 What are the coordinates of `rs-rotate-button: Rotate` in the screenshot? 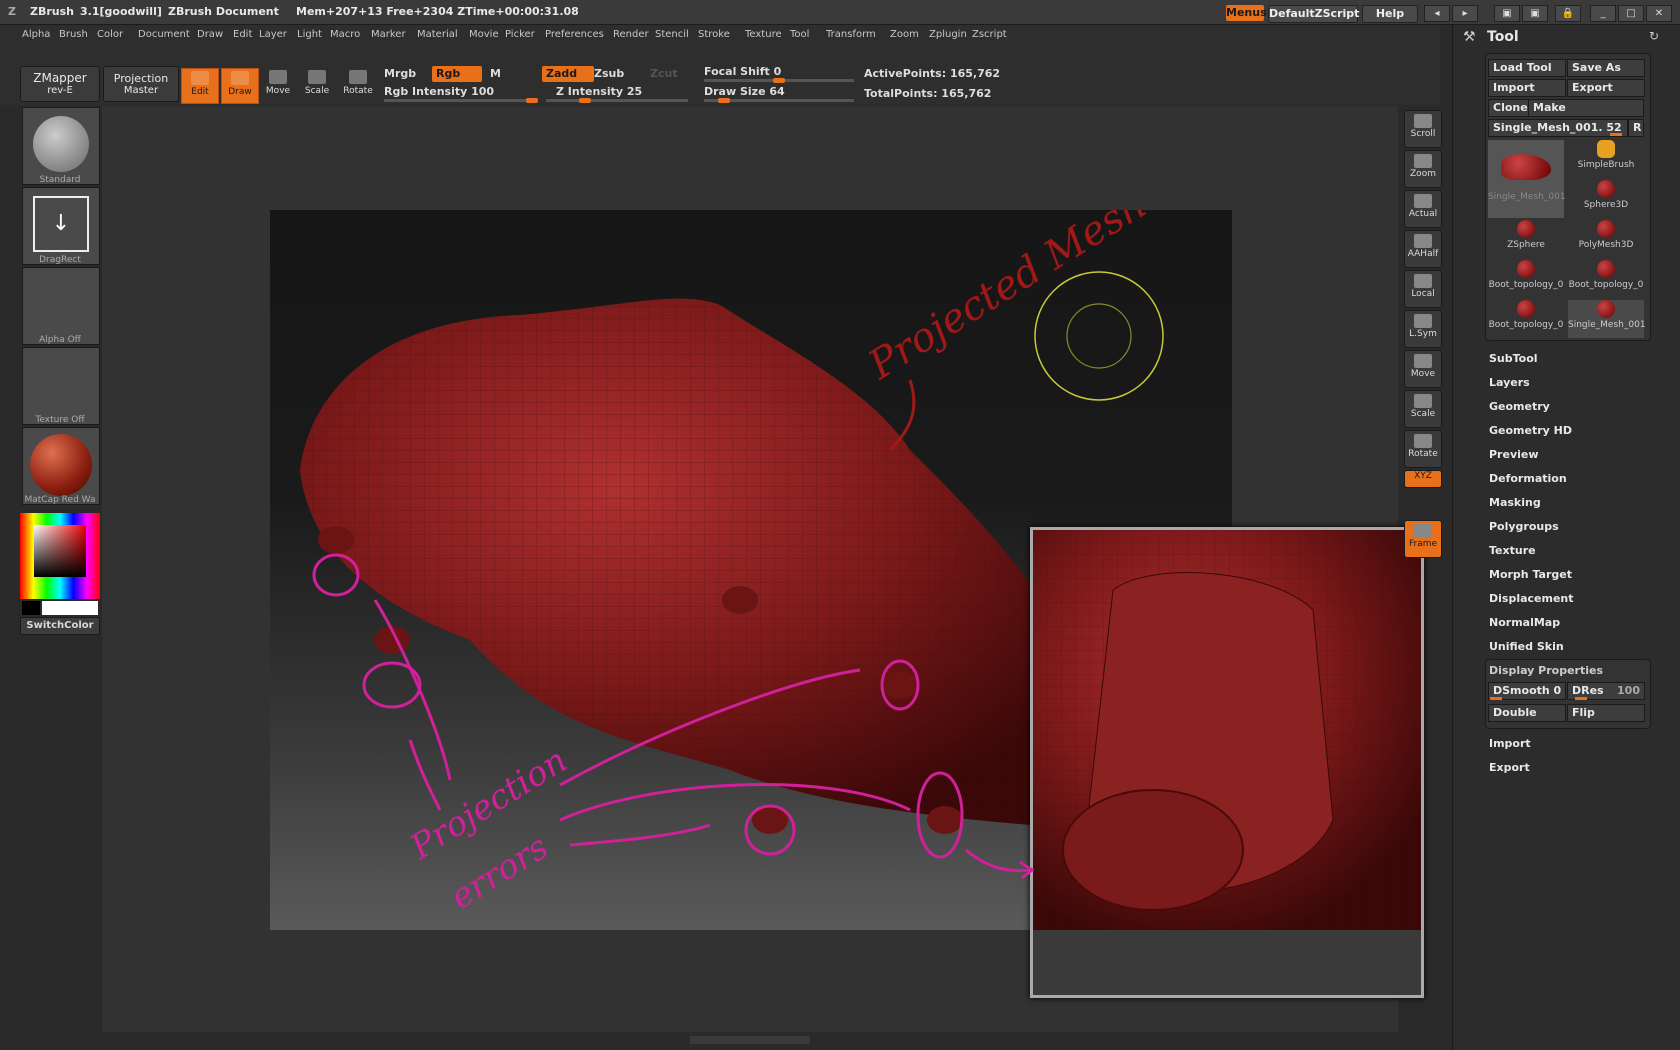 It's located at (1423, 449).